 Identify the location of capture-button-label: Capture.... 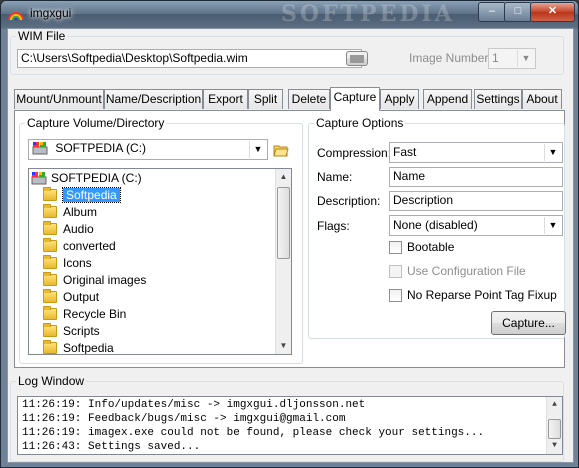
(528, 323).